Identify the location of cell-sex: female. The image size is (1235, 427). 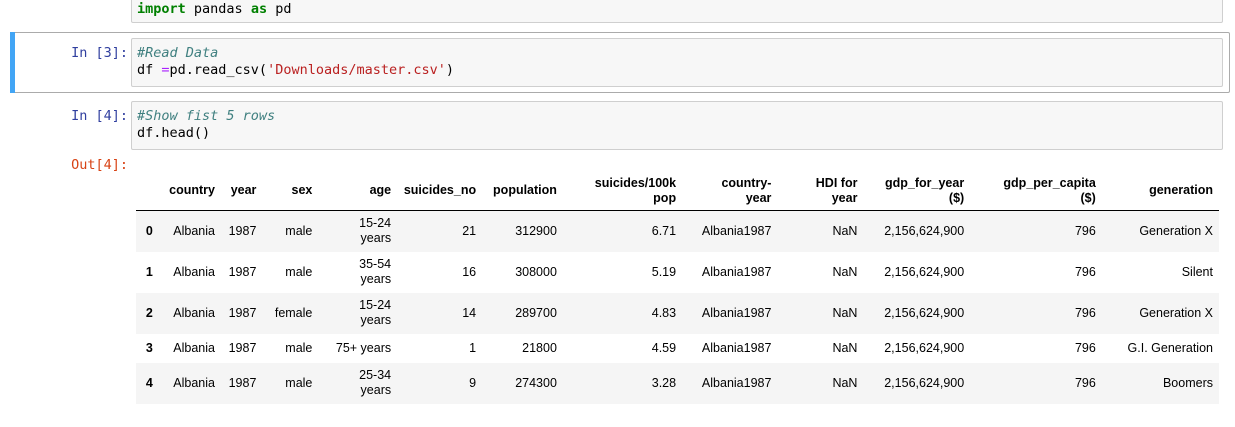
(293, 312).